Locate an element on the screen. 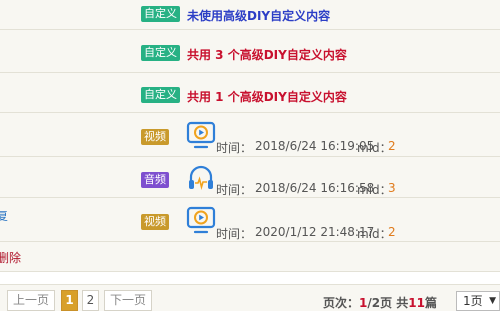  page-select-value: 1页 is located at coordinates (473, 301).